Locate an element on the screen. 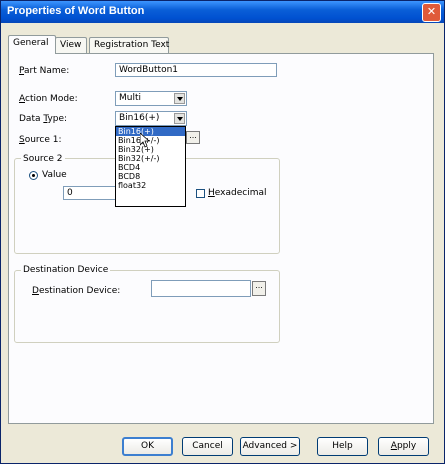 This screenshot has height=464, width=445. data-type-option: float32 is located at coordinates (150, 185).